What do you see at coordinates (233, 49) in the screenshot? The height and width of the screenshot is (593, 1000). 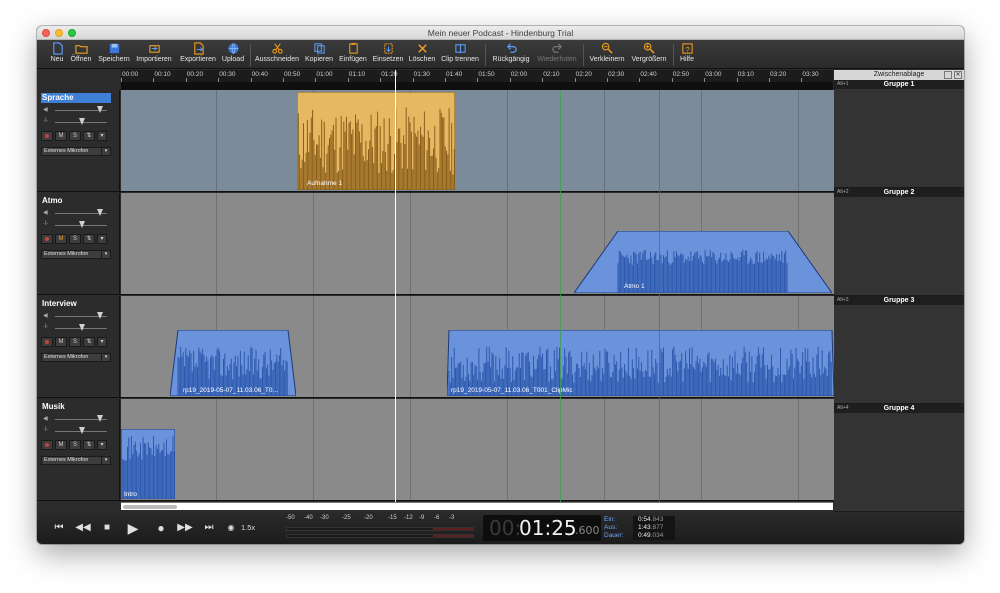 I see `upload-globe-icon` at bounding box center [233, 49].